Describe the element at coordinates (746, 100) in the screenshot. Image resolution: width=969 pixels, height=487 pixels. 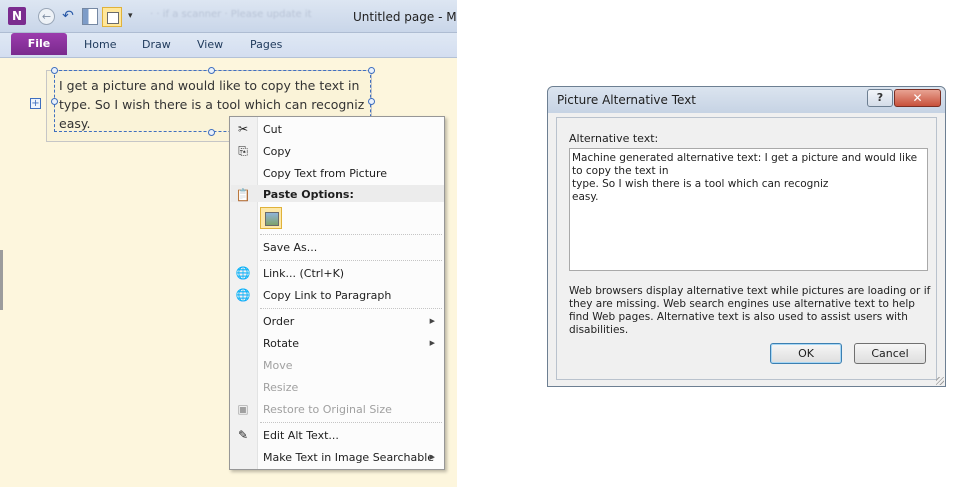
I see `dialog-title-bar: Picture Alternative Text ? ✕` at that location.